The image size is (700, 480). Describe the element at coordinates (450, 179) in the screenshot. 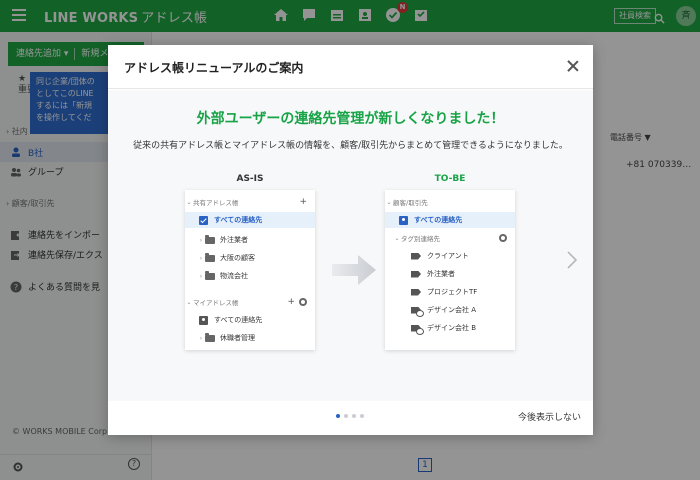

I see `tobe-label: TO-BE` at that location.